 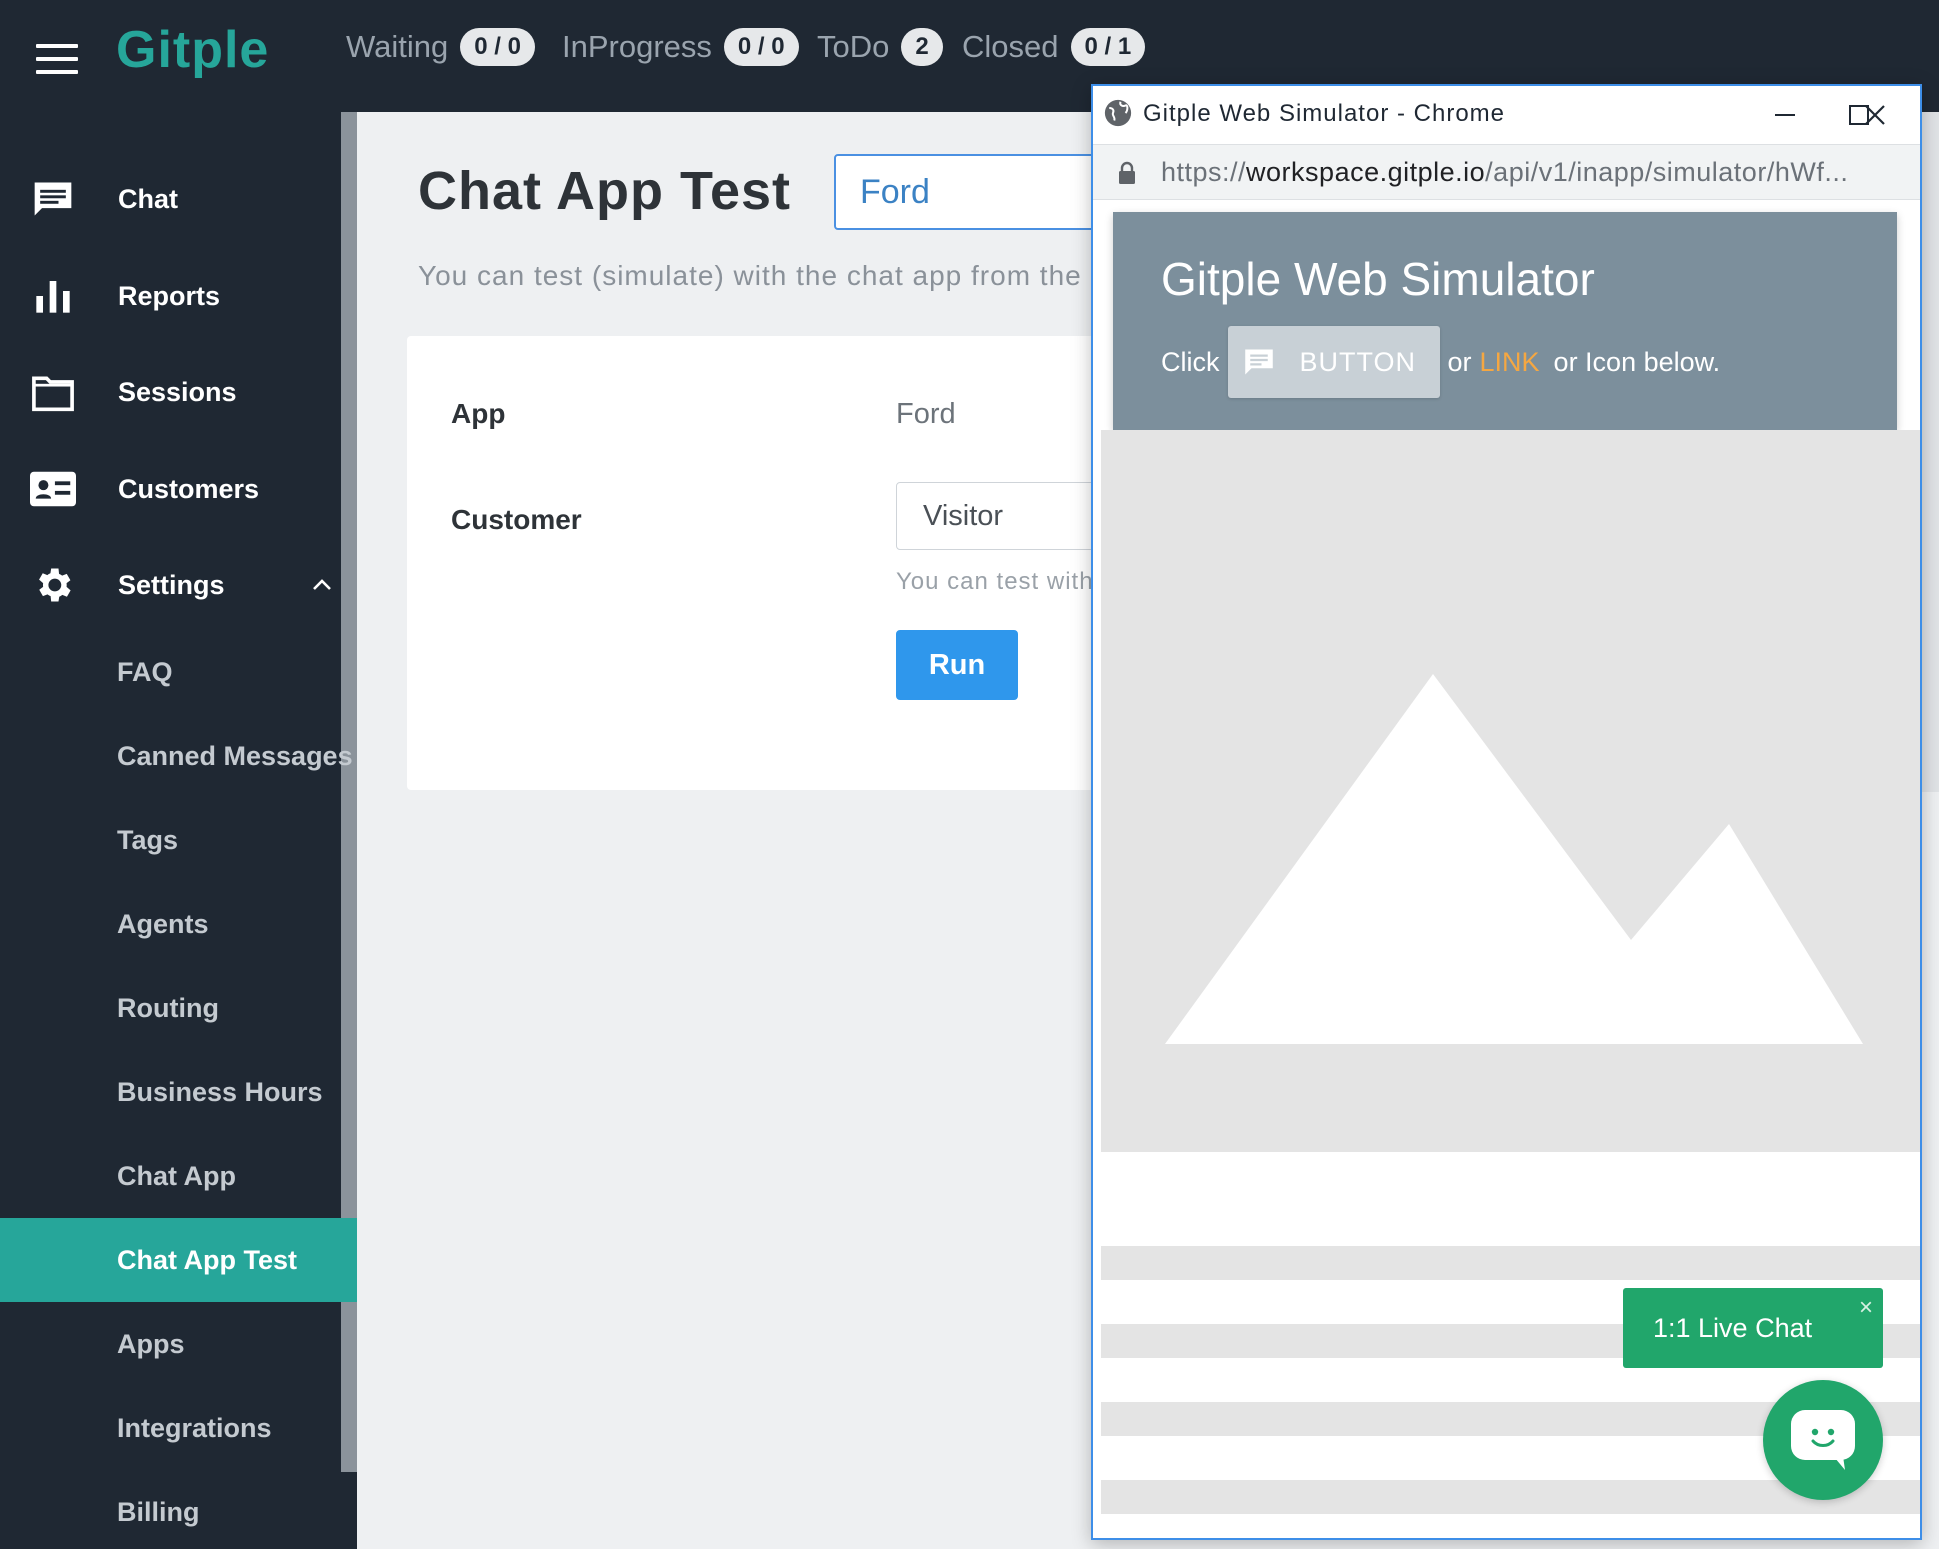 I want to click on simulator-chat-button: BUTTON, so click(x=1333, y=362).